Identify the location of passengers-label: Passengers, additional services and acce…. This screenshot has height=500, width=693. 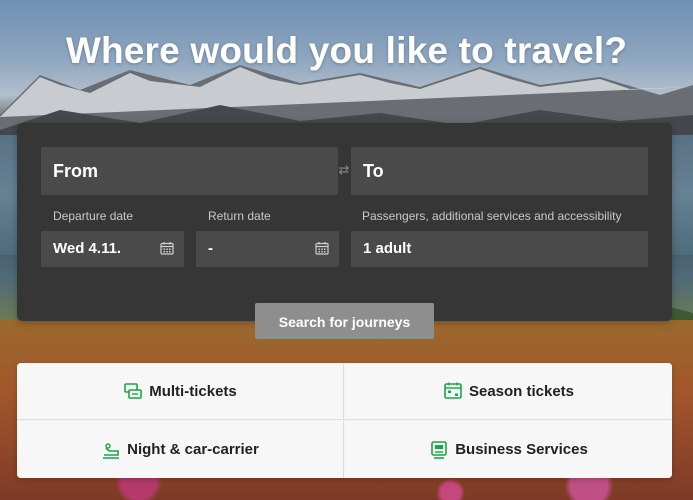
(492, 216).